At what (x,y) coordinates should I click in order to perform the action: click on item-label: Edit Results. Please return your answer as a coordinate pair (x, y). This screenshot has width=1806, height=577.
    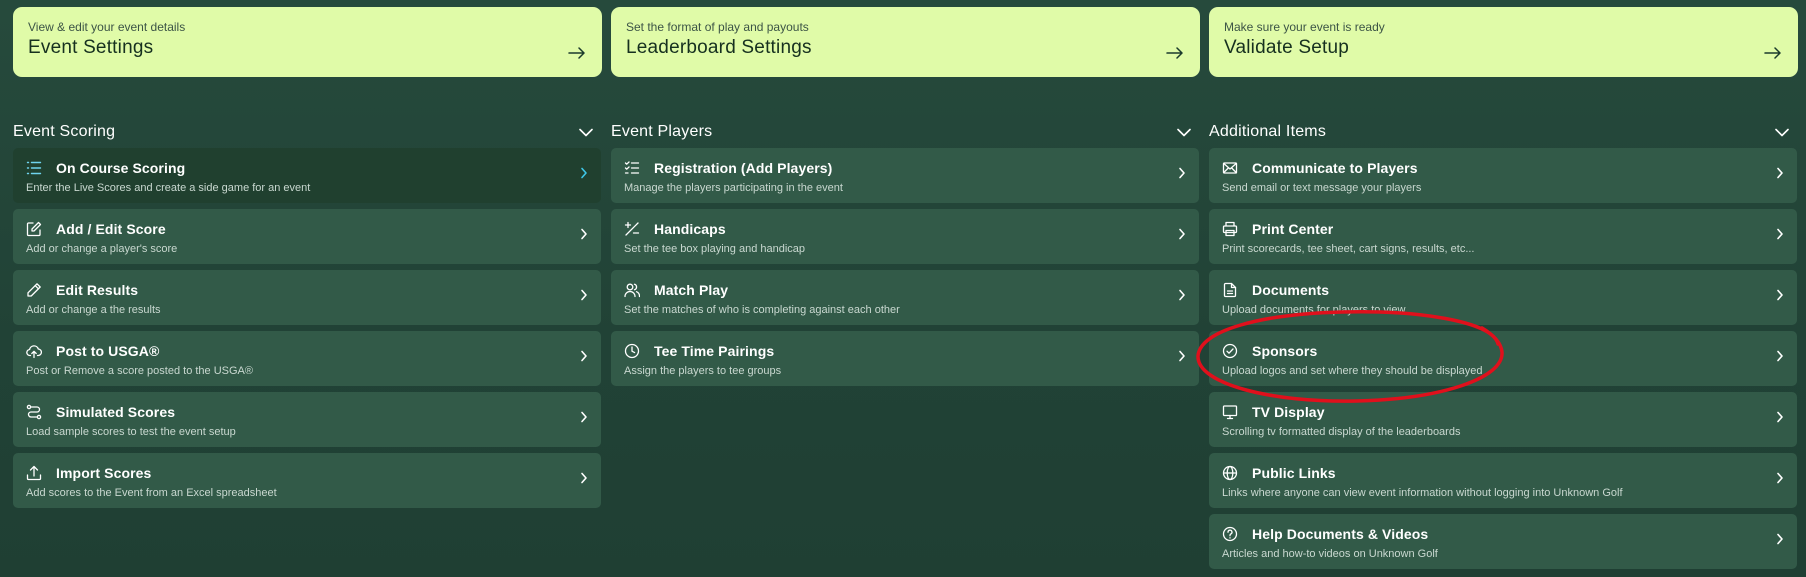
    Looking at the image, I should click on (97, 290).